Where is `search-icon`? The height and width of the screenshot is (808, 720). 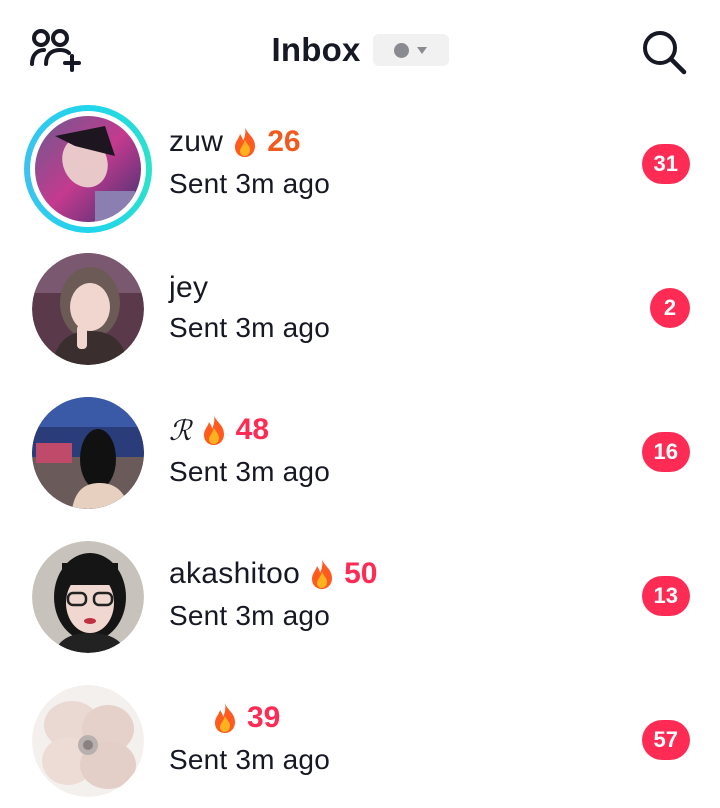 search-icon is located at coordinates (664, 52).